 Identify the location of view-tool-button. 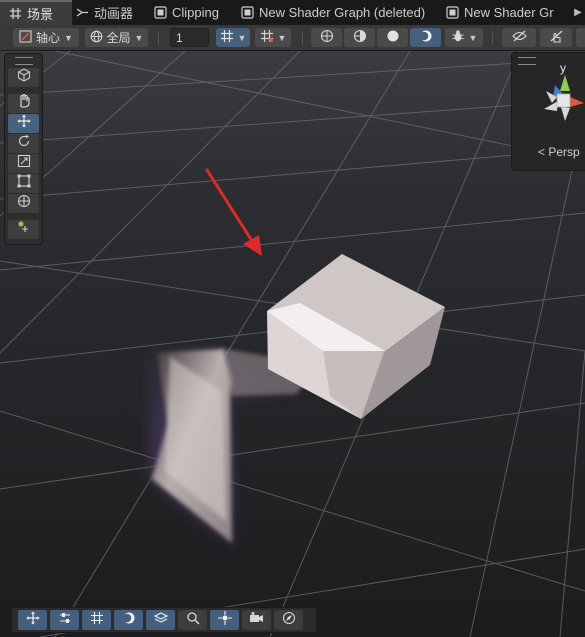
(23, 77).